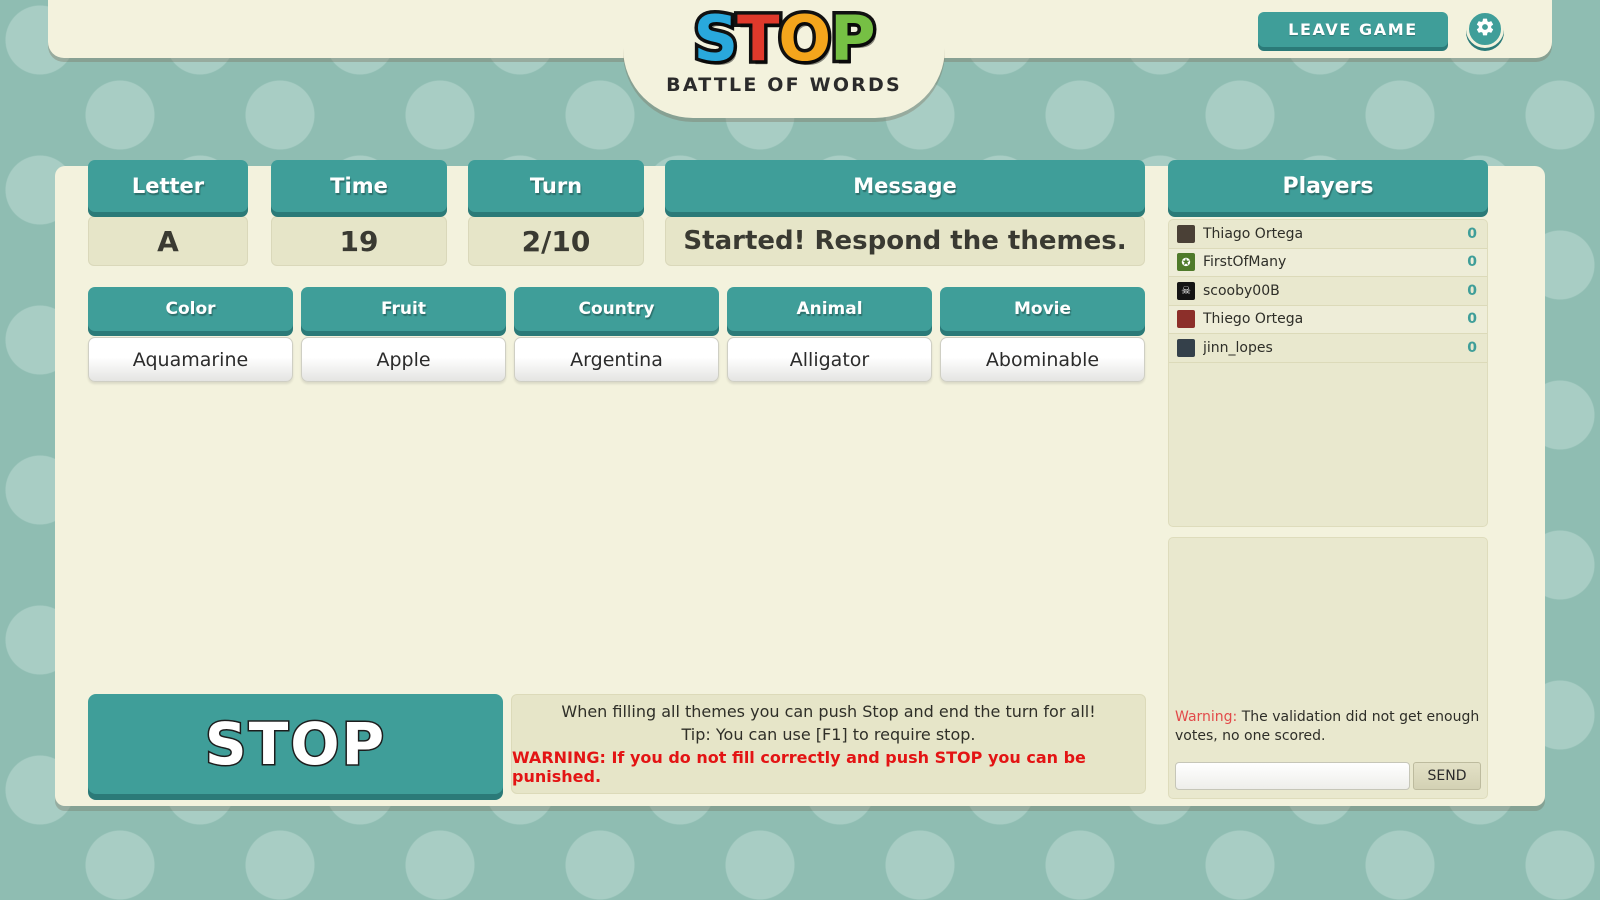  Describe the element at coordinates (1253, 319) in the screenshot. I see `player-name: Thiego Ortega` at that location.